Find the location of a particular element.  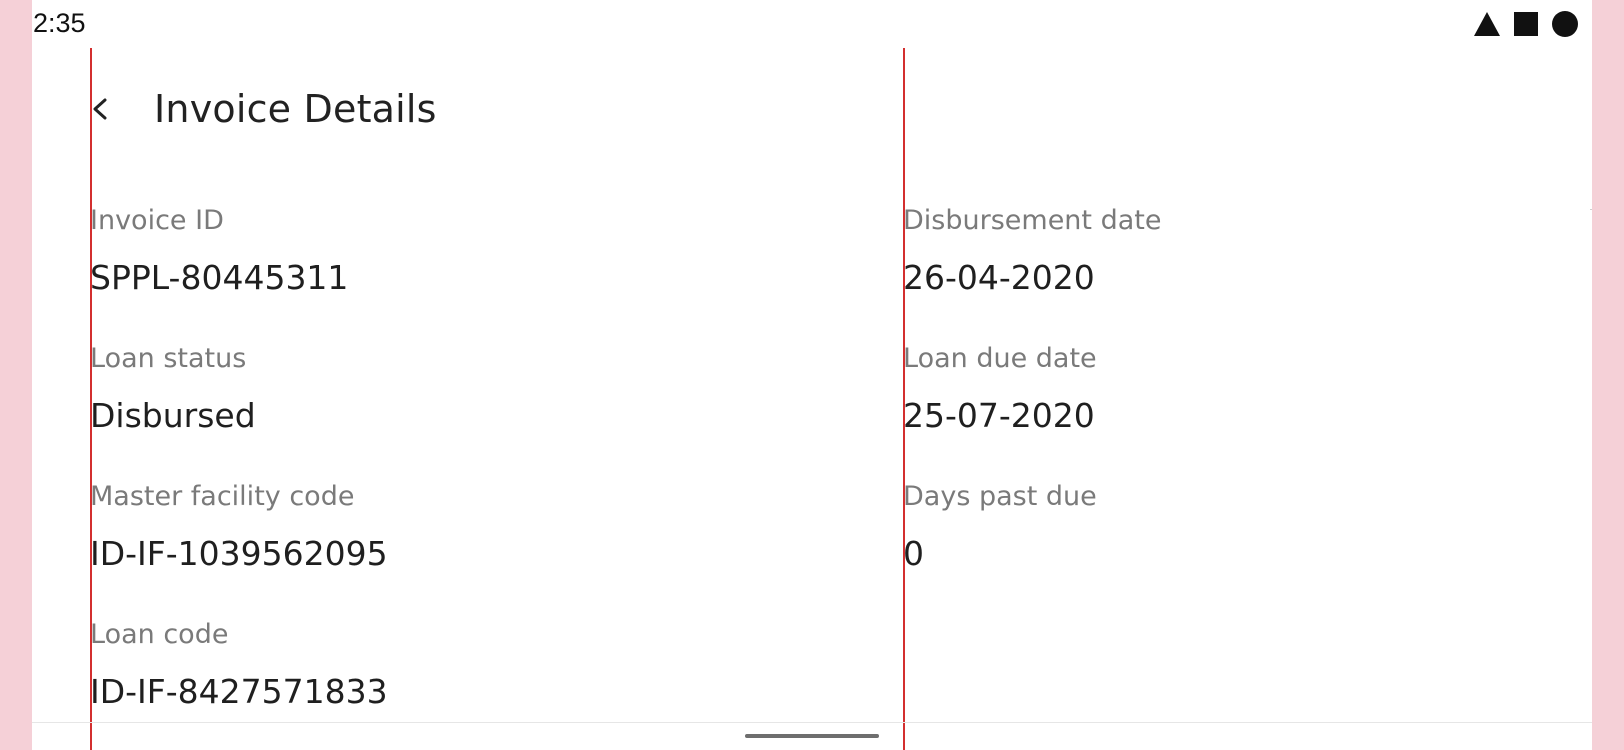

disbursement-date-value: 26-04-2020 is located at coordinates (999, 277).